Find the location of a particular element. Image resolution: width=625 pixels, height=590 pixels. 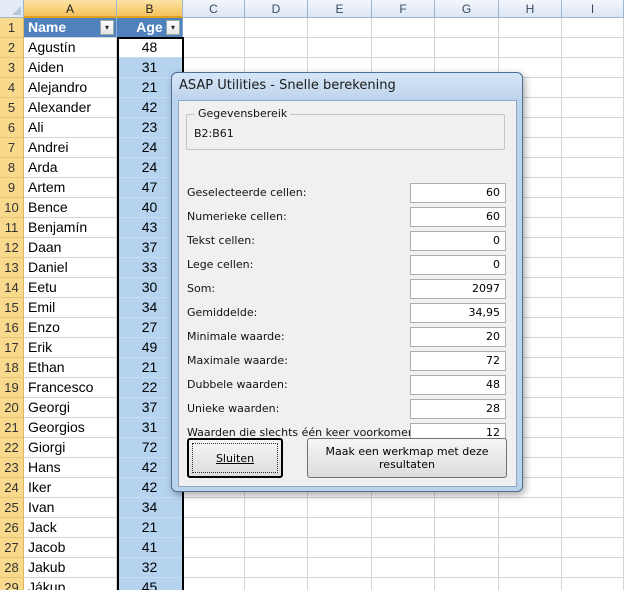

age-cell: 48 is located at coordinates (150, 48).